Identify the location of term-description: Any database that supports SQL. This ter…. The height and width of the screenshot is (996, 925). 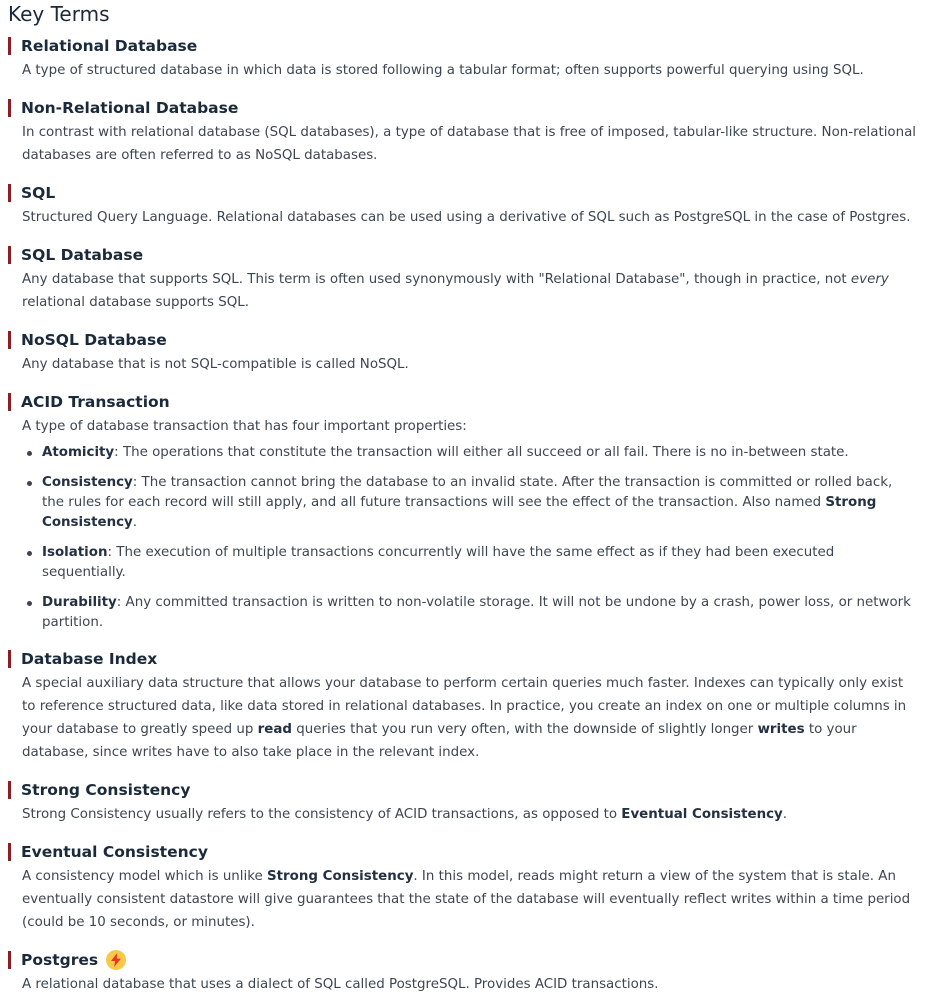
(462, 291).